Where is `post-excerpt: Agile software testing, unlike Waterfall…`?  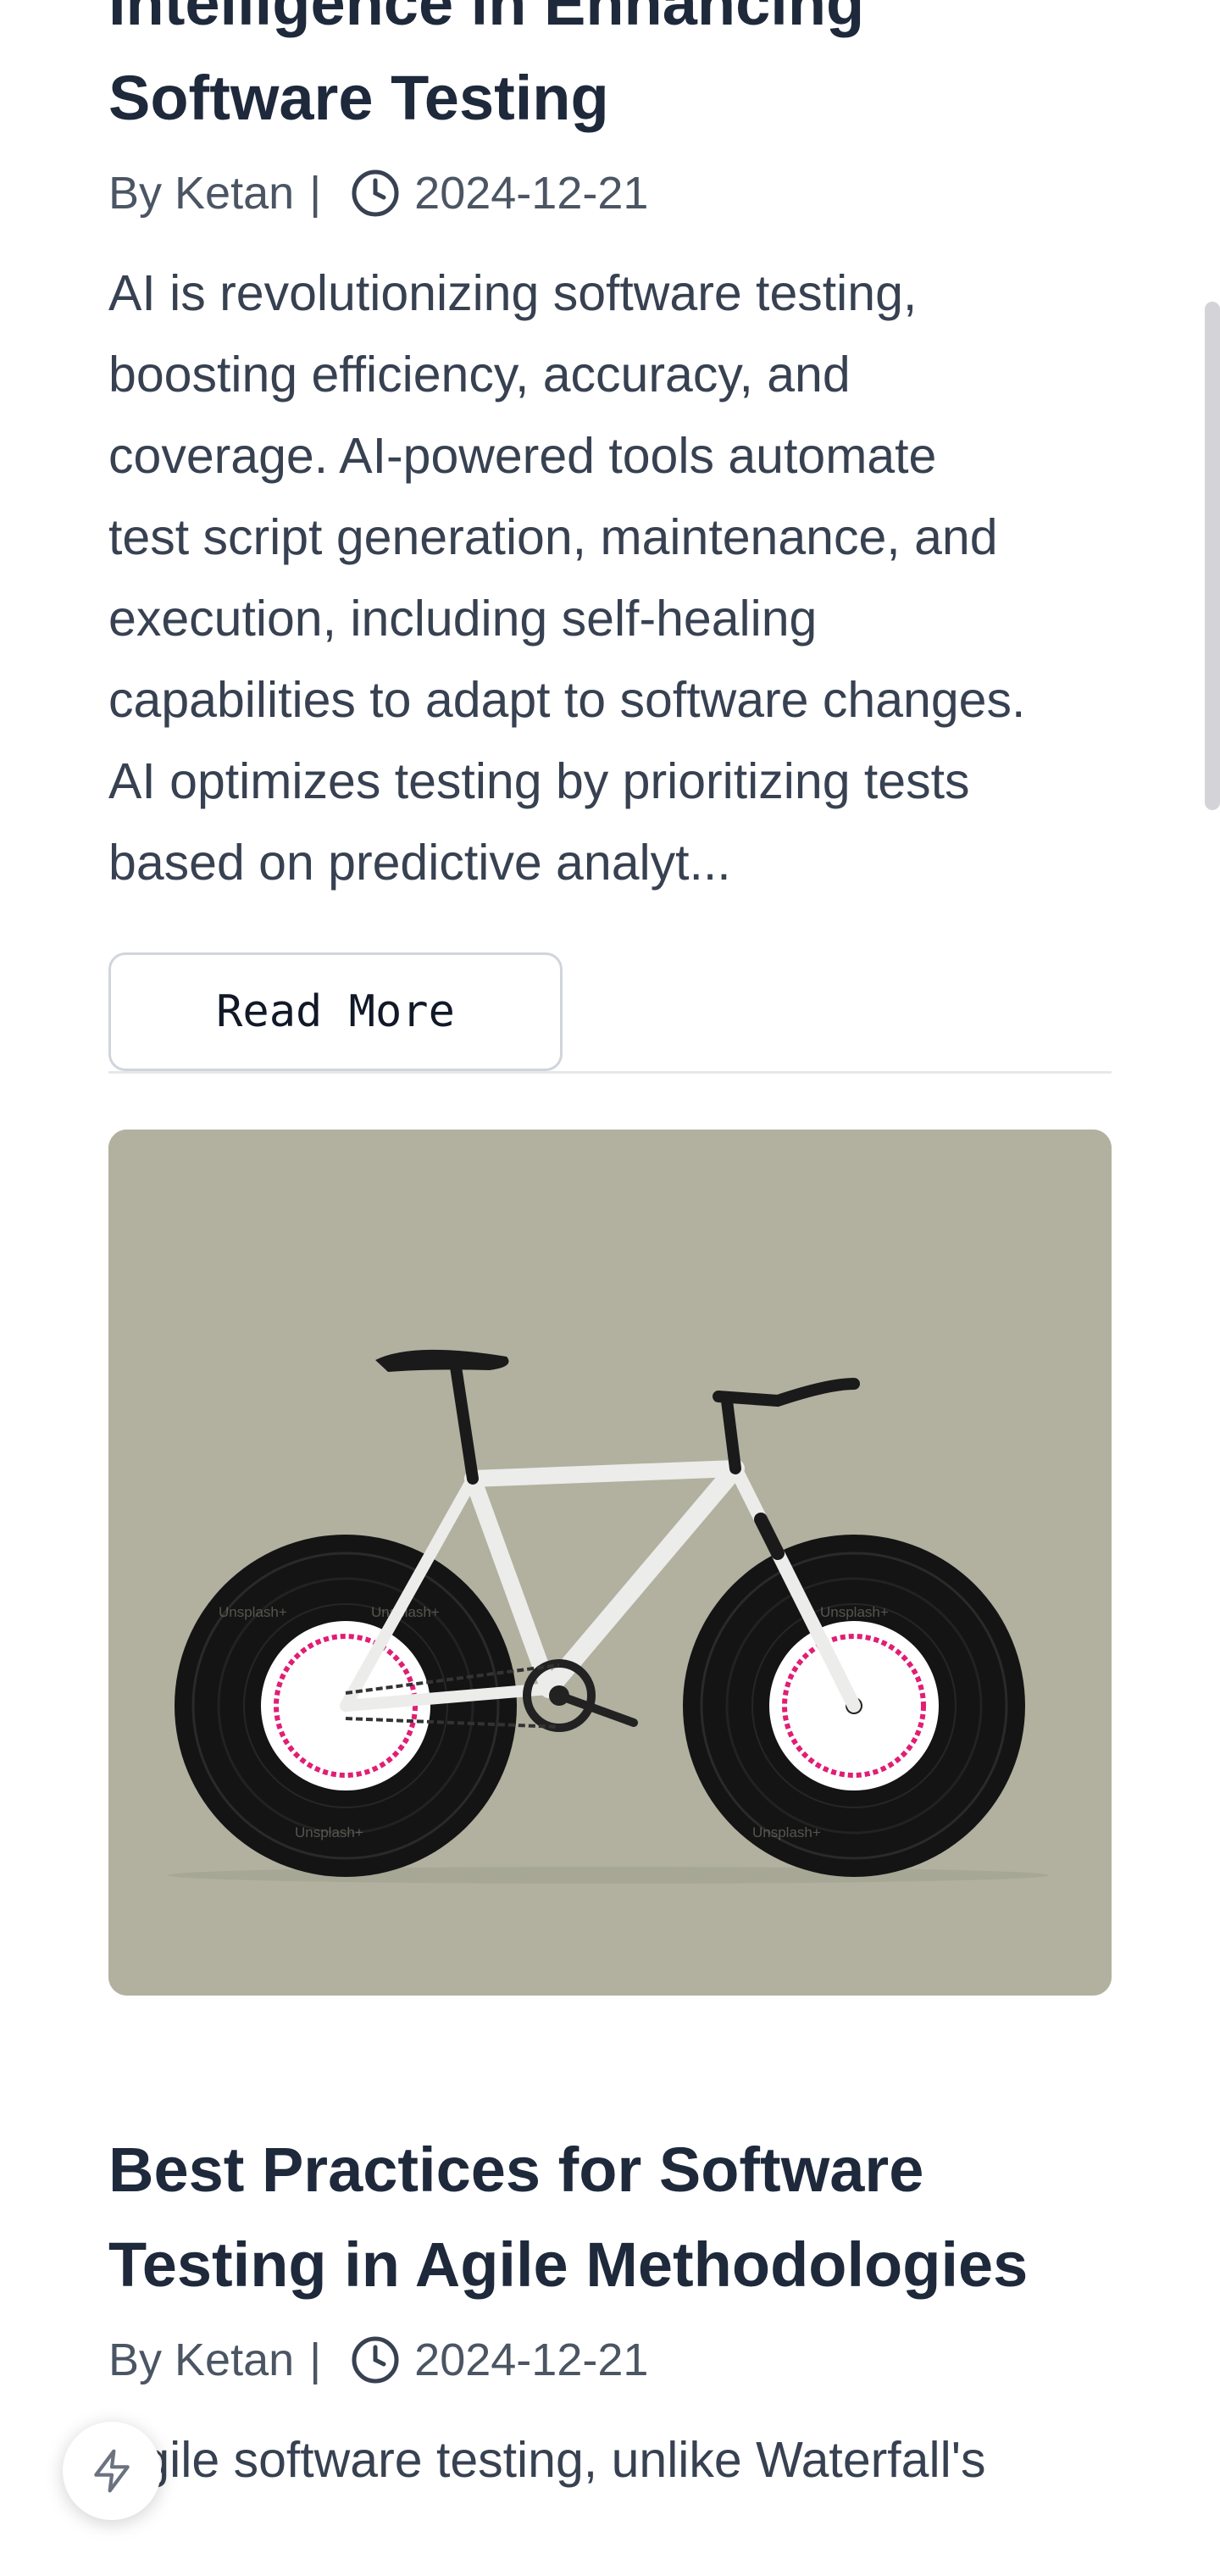 post-excerpt: Agile software testing, unlike Waterfall… is located at coordinates (610, 2460).